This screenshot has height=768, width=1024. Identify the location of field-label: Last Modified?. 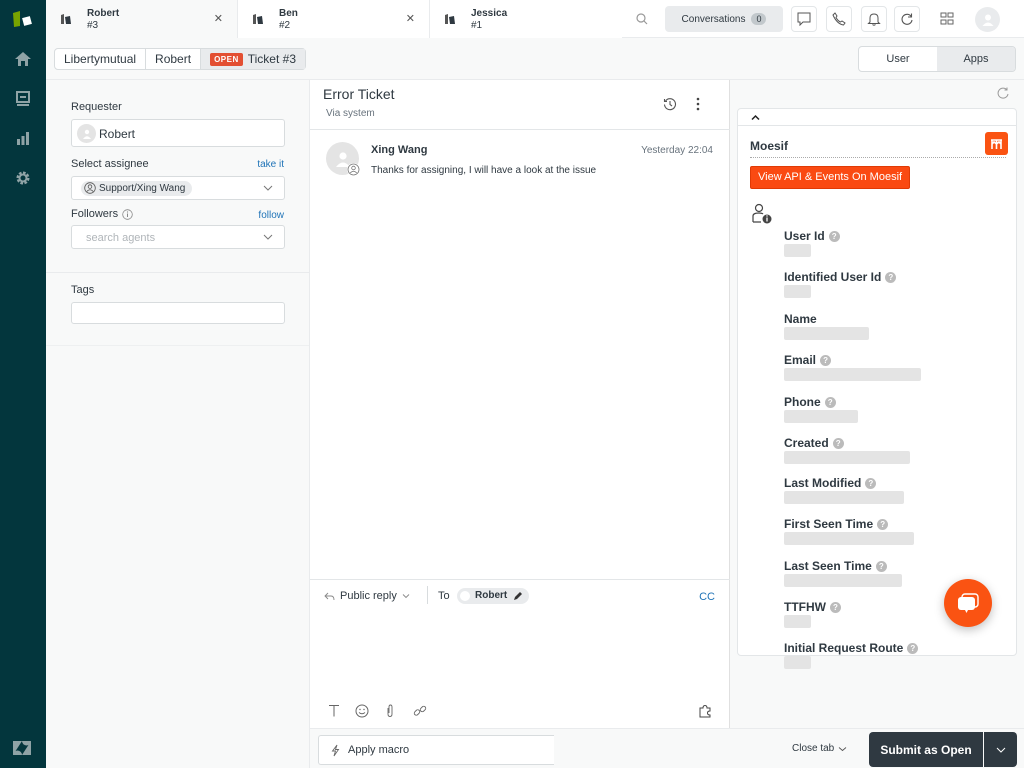
(830, 483).